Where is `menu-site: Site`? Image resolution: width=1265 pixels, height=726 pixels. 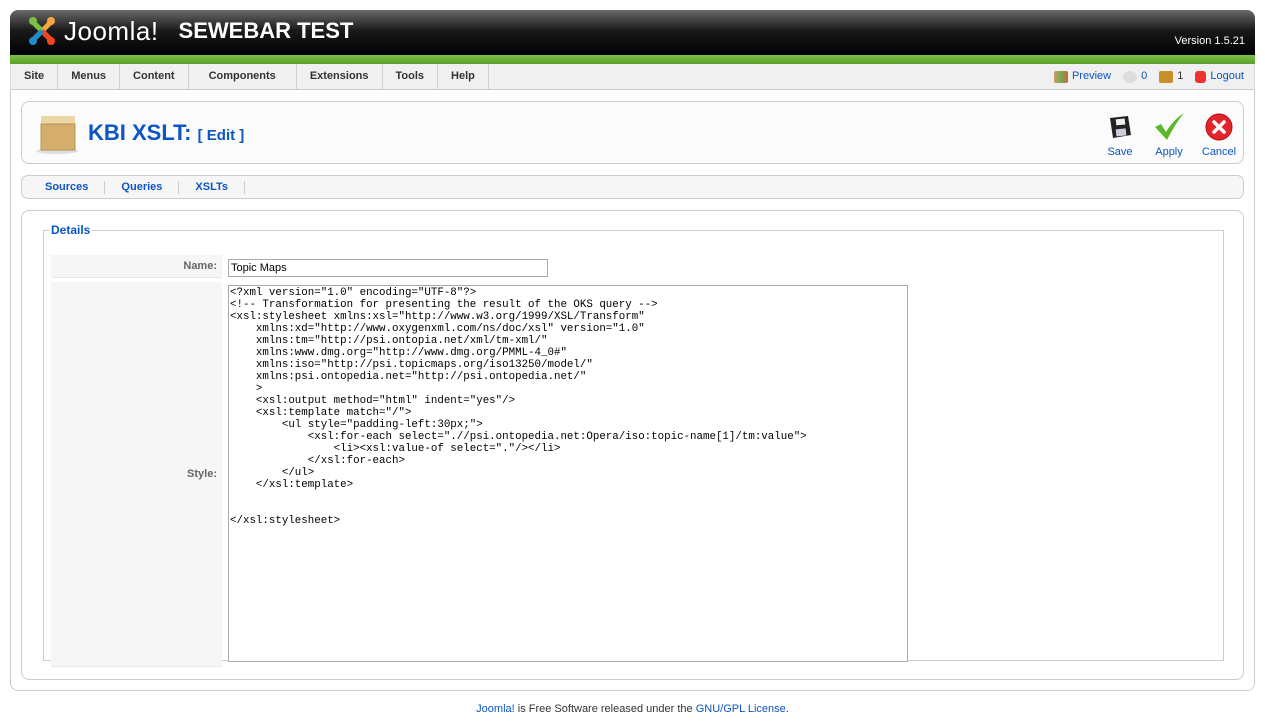 menu-site: Site is located at coordinates (35, 76).